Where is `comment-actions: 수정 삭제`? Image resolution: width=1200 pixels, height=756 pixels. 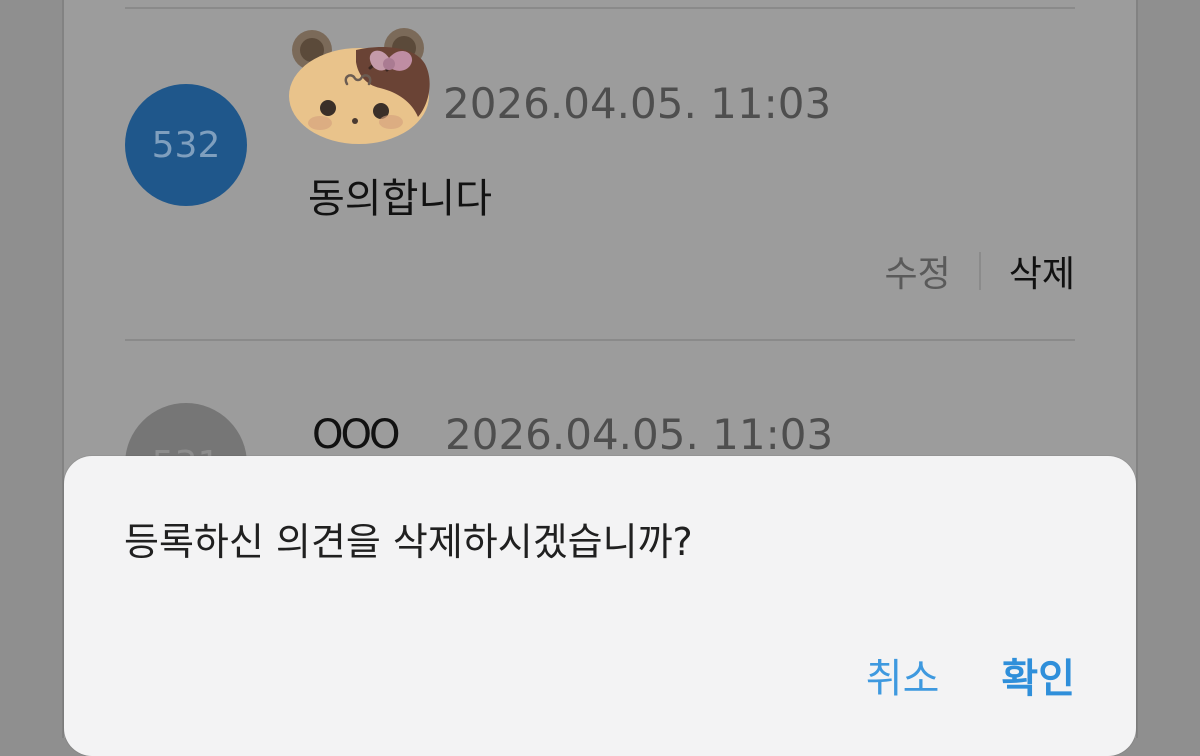 comment-actions: 수정 삭제 is located at coordinates (980, 271).